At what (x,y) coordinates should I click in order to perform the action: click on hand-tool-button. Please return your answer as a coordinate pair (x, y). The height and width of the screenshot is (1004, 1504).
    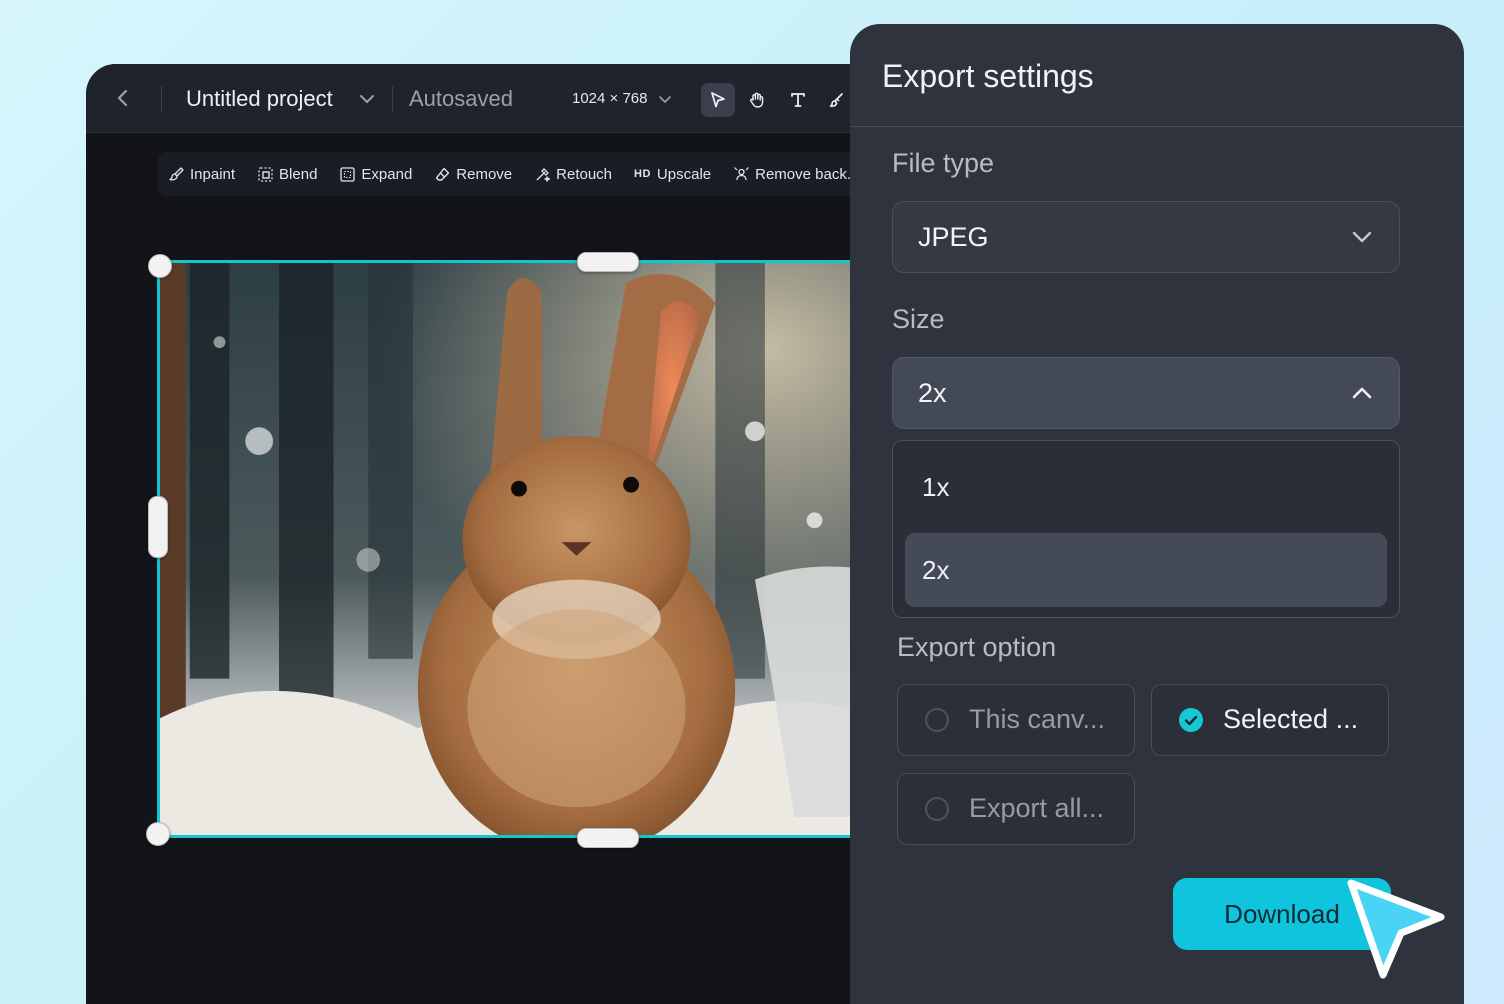
    Looking at the image, I should click on (757, 100).